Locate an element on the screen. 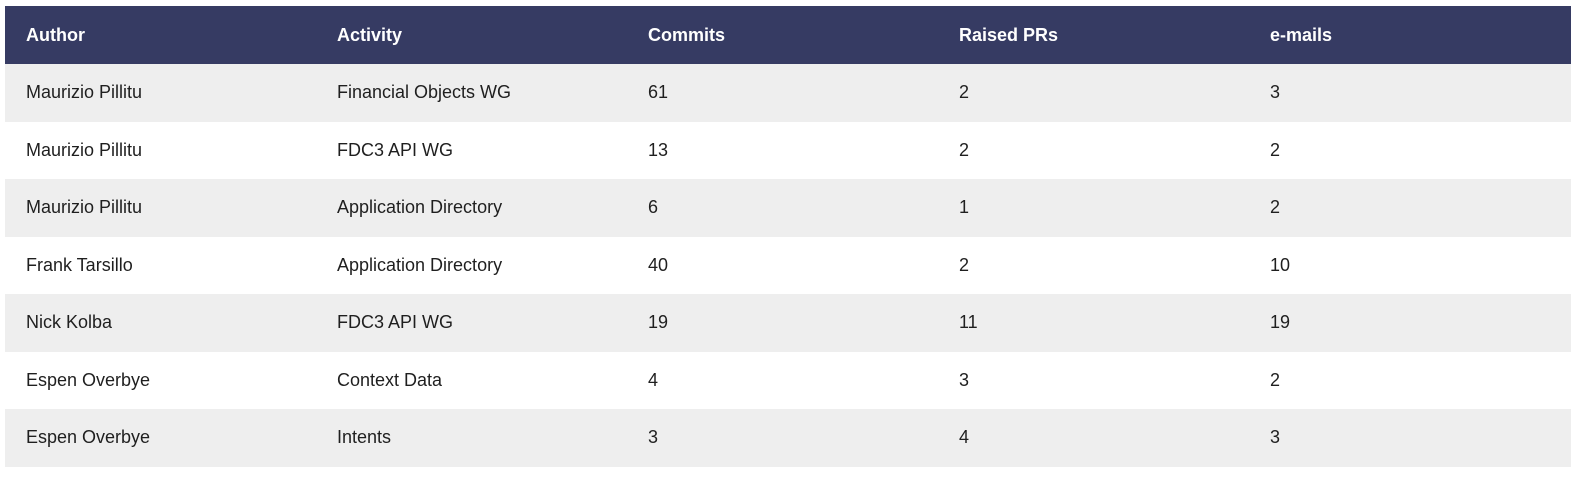  cell-emails: 10 is located at coordinates (1280, 264).